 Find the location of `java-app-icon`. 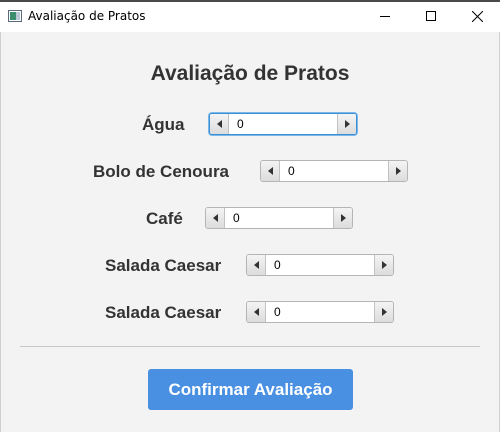

java-app-icon is located at coordinates (15, 16).